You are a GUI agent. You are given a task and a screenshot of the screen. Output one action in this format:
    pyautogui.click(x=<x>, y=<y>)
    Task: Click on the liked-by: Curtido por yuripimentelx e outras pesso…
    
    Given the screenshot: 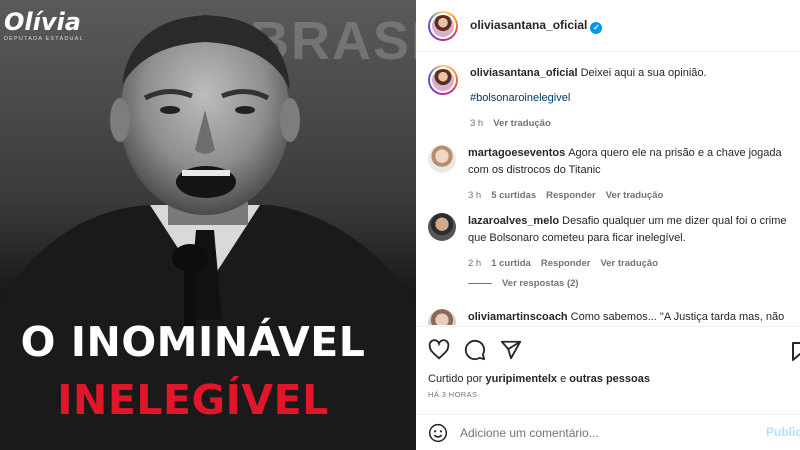 What is the action you would take?
    pyautogui.click(x=539, y=379)
    